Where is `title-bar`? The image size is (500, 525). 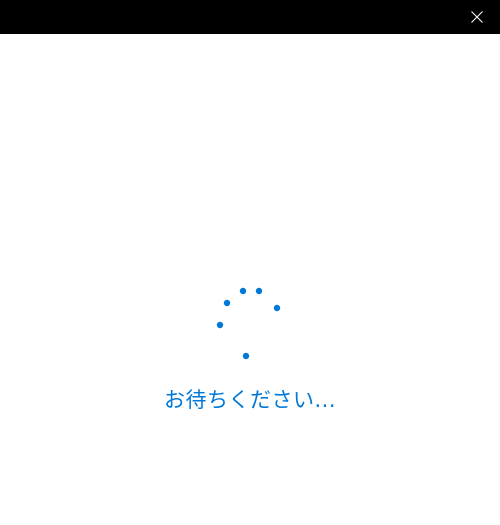
title-bar is located at coordinates (250, 17).